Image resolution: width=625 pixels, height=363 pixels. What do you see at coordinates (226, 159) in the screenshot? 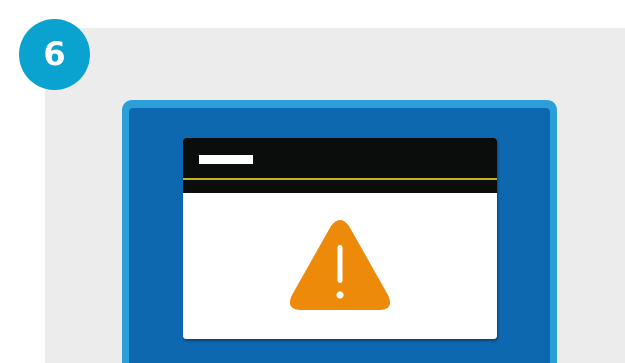
I see `dialog-title-placeholder` at bounding box center [226, 159].